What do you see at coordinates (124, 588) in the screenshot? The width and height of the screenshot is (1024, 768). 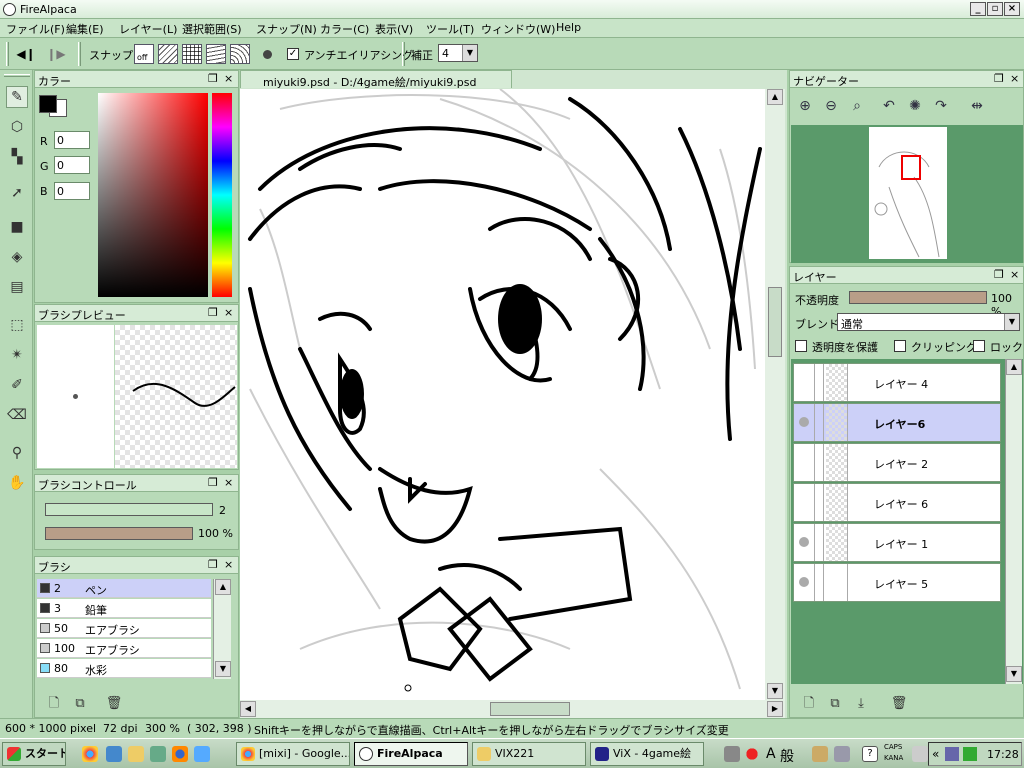 I see `brush-item: 2 ペン` at bounding box center [124, 588].